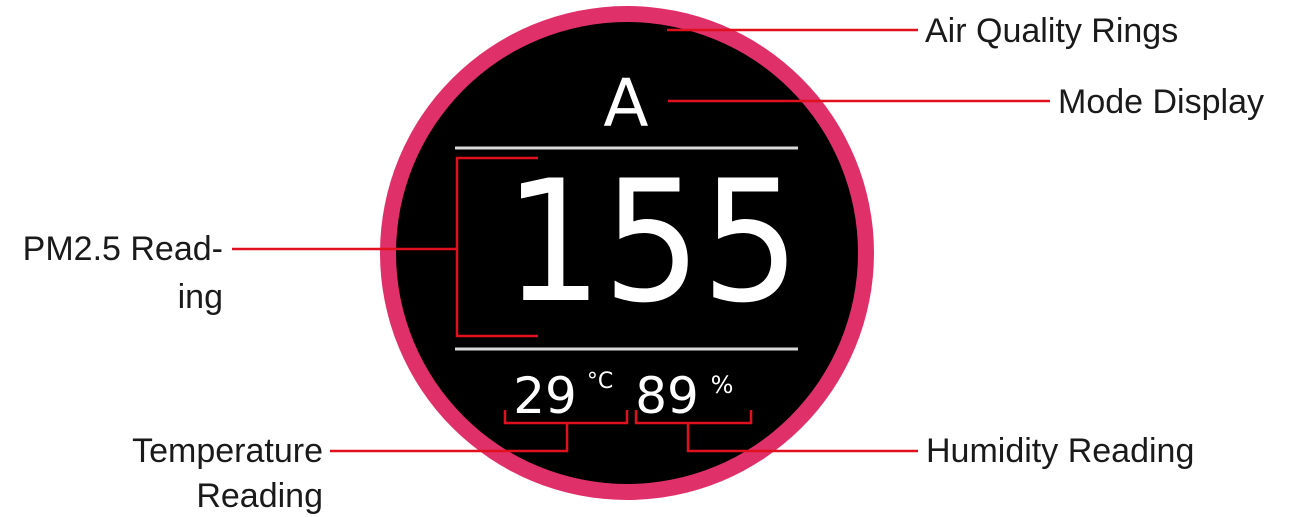 This screenshot has height=517, width=1293. I want to click on humidity-unit: %, so click(722, 385).